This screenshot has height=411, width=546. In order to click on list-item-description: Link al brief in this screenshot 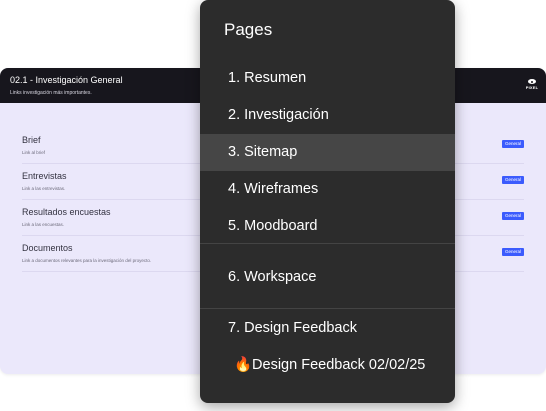, I will do `click(34, 152)`.